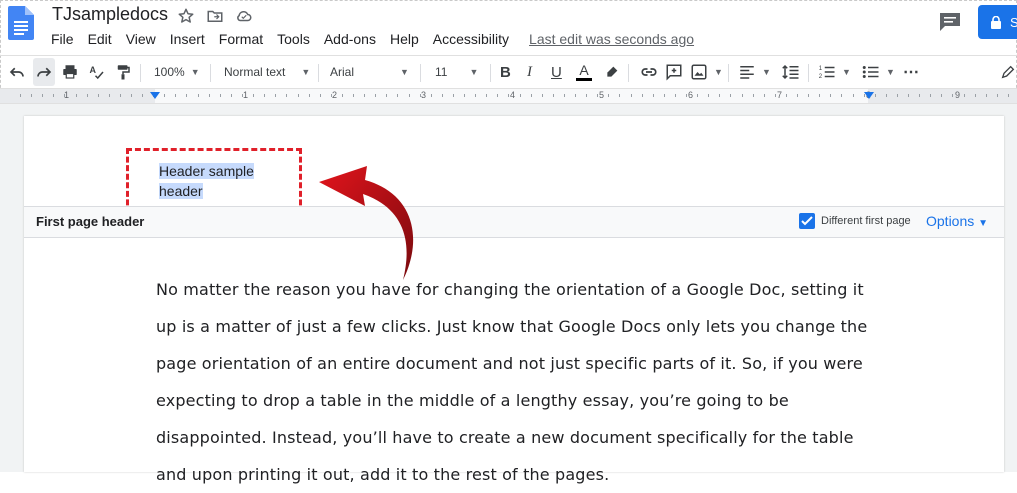 Image resolution: width=1017 pixels, height=493 pixels. What do you see at coordinates (97, 72) in the screenshot?
I see `spellcheck-icon: A` at bounding box center [97, 72].